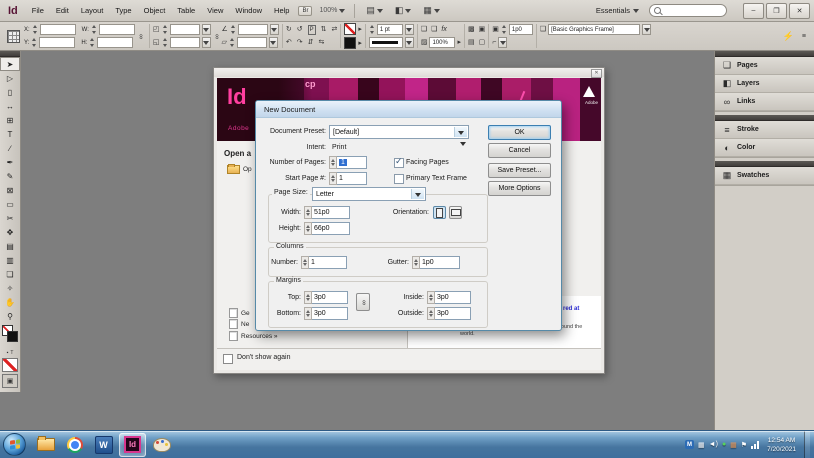  What do you see at coordinates (74, 445) in the screenshot?
I see `taskbar-chrome-button` at bounding box center [74, 445].